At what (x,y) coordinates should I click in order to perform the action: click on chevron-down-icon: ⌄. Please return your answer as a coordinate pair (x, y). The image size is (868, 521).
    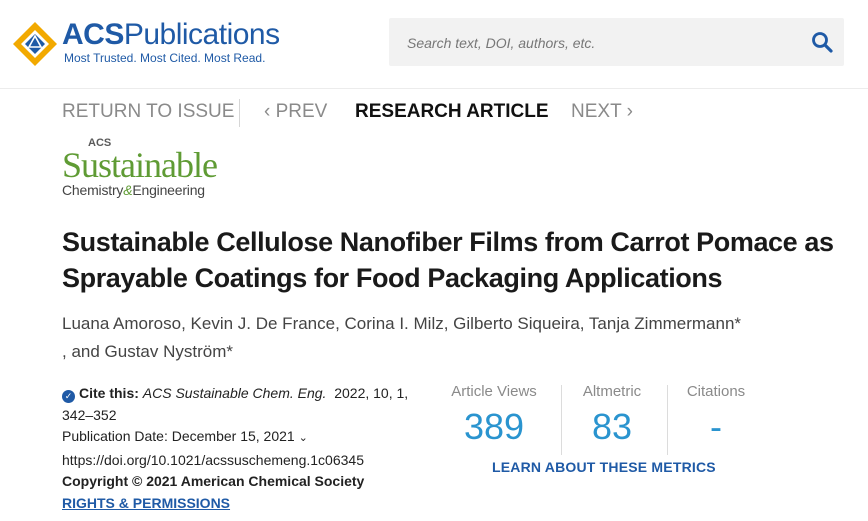
    Looking at the image, I should click on (303, 438).